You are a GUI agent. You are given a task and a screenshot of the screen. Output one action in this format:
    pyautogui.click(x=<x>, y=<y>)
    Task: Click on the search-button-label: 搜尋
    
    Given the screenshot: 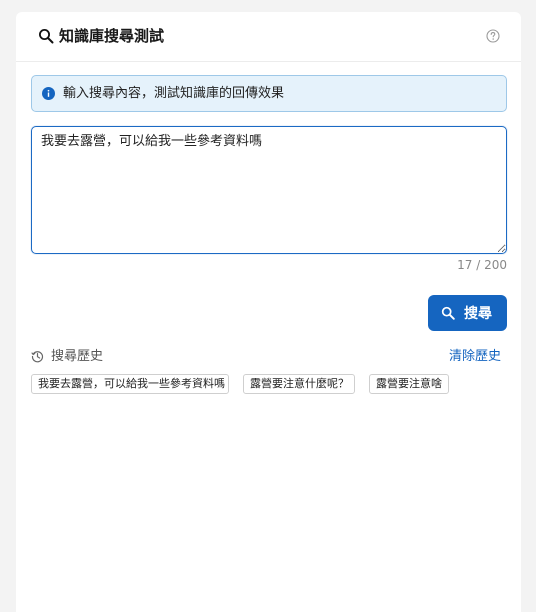 What is the action you would take?
    pyautogui.click(x=478, y=313)
    